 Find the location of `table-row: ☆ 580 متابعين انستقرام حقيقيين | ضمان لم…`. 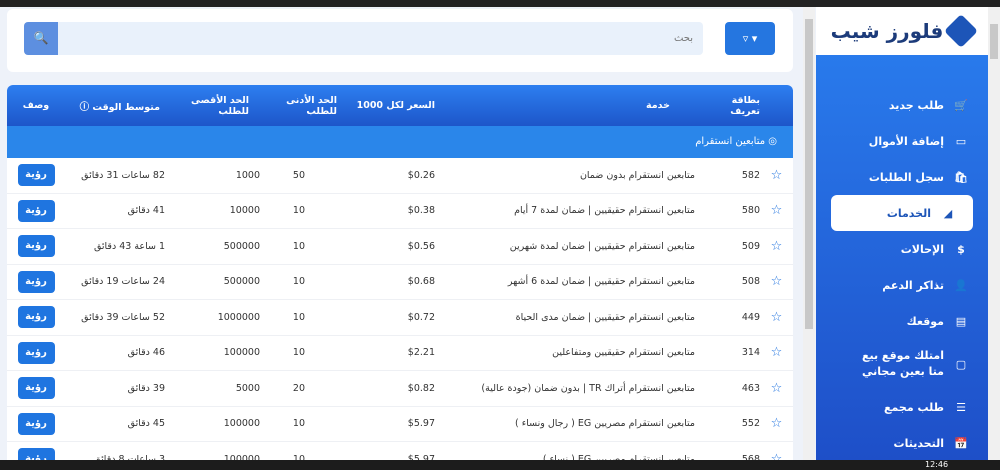

table-row: ☆ 580 متابعين انستقرام حقيقيين | ضمان لم… is located at coordinates (400, 211).